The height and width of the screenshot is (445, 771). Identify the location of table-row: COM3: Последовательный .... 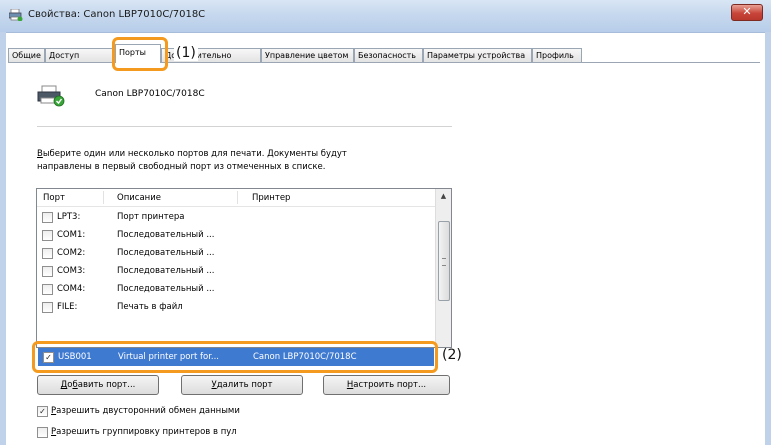
(236, 271).